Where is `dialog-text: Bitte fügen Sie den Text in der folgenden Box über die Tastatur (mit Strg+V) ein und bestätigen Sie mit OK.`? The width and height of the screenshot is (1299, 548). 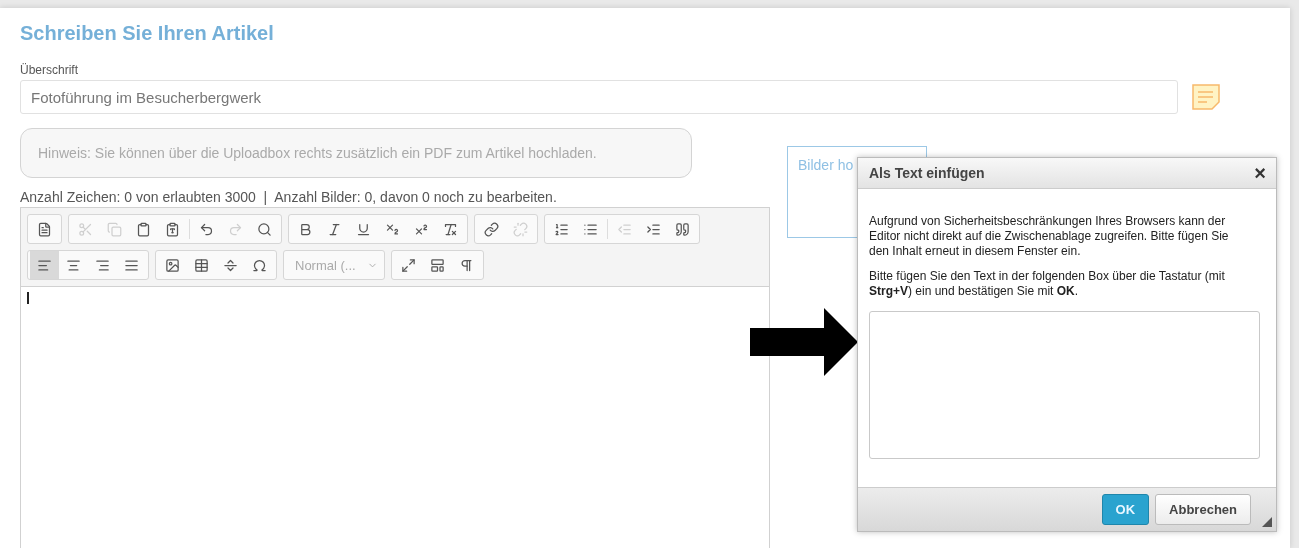
dialog-text: Bitte fügen Sie den Text in der folgenden Box über die Tastatur (mit Strg+V) ein und bestätigen Sie mit OK. is located at coordinates (1047, 284).